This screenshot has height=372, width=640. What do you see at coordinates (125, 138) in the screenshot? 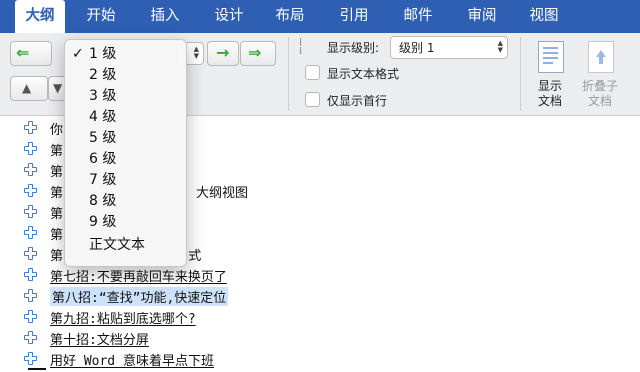
I see `menu-item-level-5: 5 级` at bounding box center [125, 138].